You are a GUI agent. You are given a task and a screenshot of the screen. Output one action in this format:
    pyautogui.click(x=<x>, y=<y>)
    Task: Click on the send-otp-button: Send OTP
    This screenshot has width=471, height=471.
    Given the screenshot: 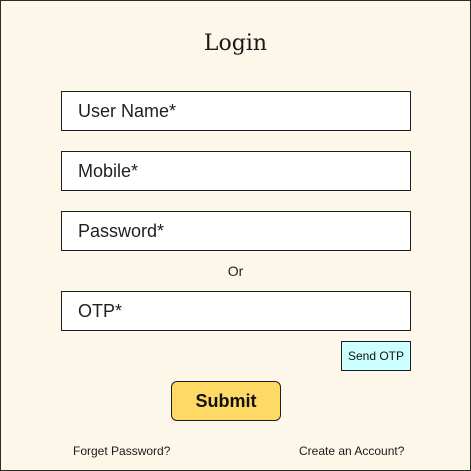 What is the action you would take?
    pyautogui.click(x=376, y=356)
    